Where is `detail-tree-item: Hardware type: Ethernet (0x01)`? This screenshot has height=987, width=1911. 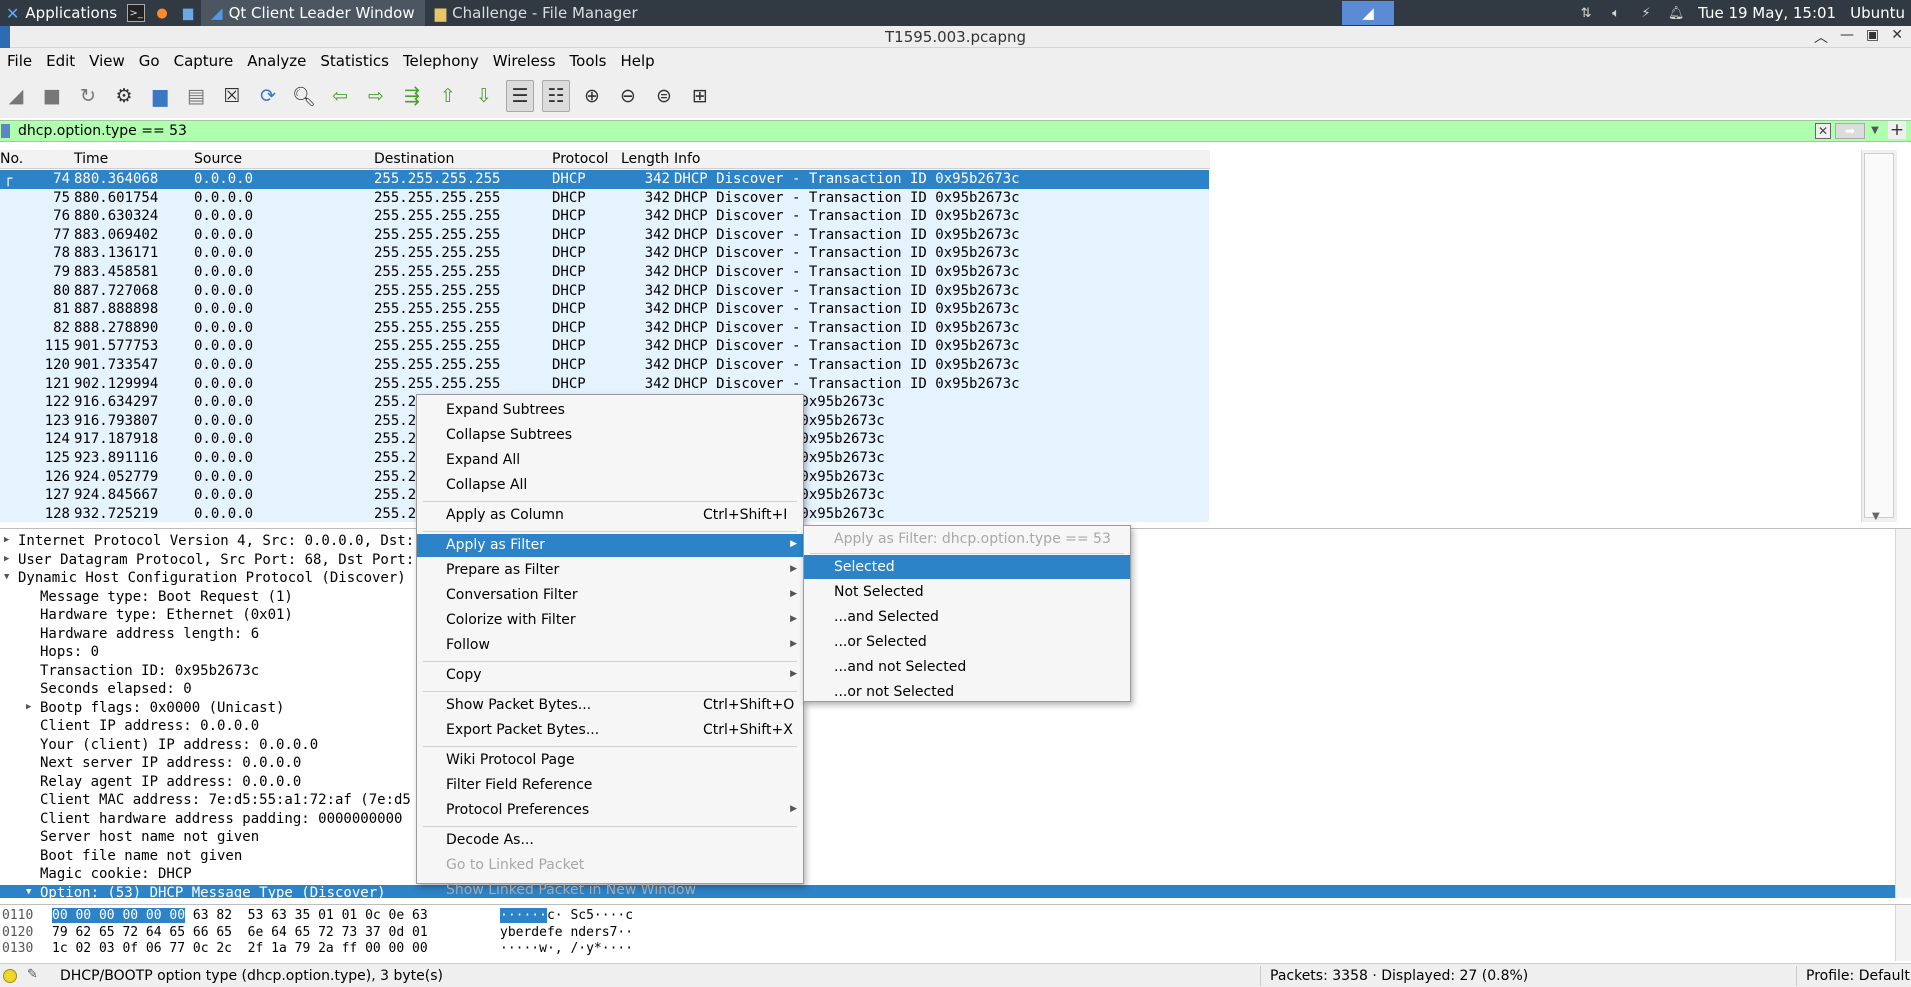
detail-tree-item: Hardware type: Ethernet (0x01) is located at coordinates (240, 616).